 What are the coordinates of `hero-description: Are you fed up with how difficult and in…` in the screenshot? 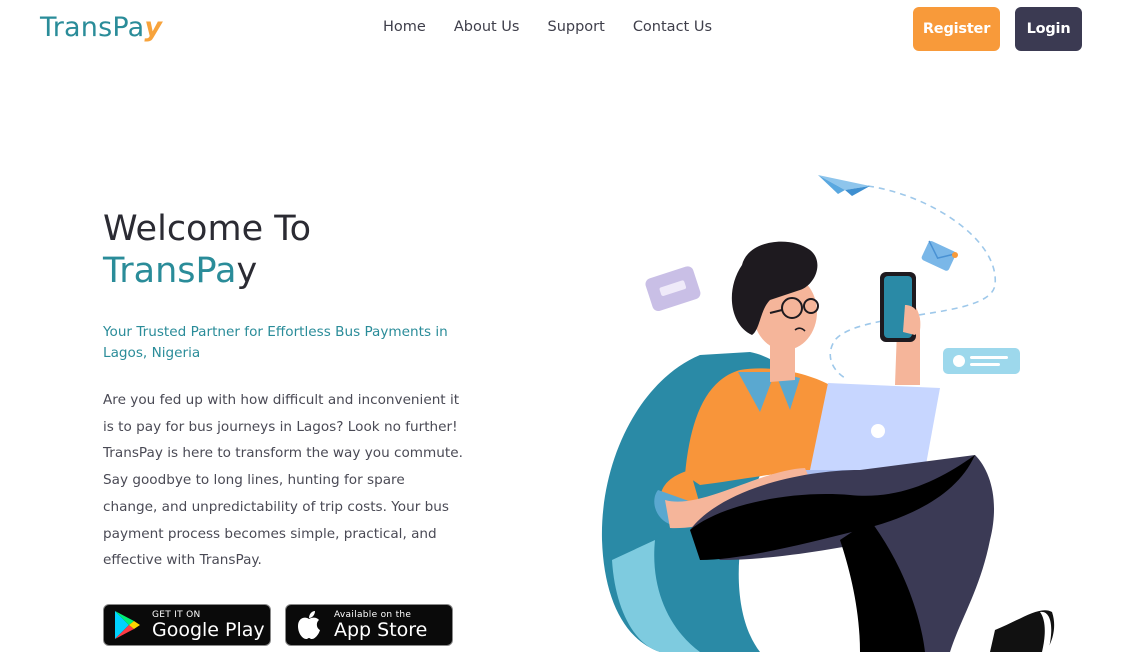 It's located at (283, 480).